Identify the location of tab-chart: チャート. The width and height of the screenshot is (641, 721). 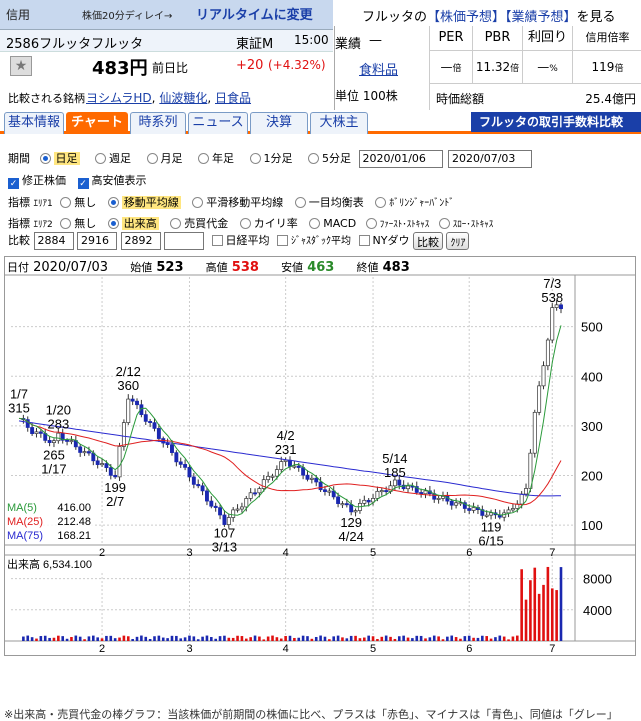
(97, 123).